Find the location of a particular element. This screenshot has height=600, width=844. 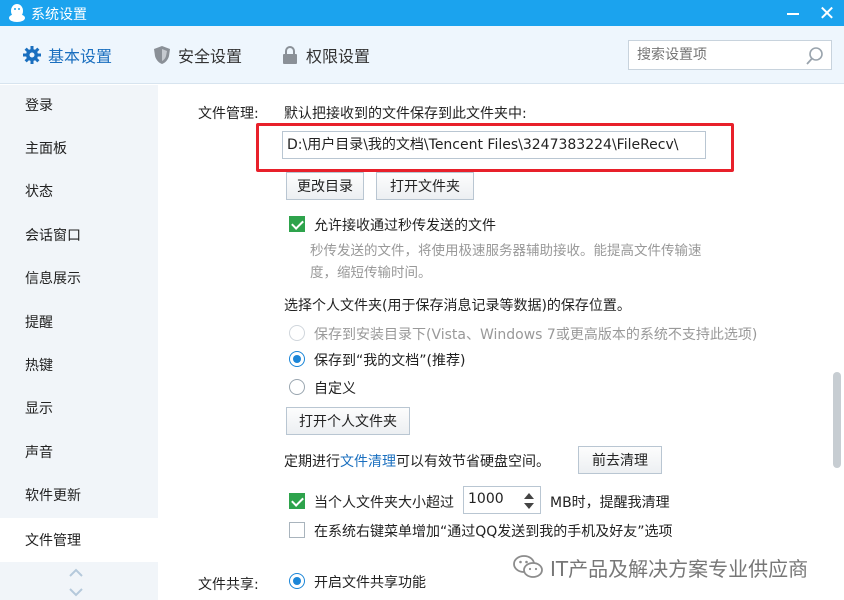

radio-my-documents-label: 保存到“我的文档”(推荐) is located at coordinates (390, 361).